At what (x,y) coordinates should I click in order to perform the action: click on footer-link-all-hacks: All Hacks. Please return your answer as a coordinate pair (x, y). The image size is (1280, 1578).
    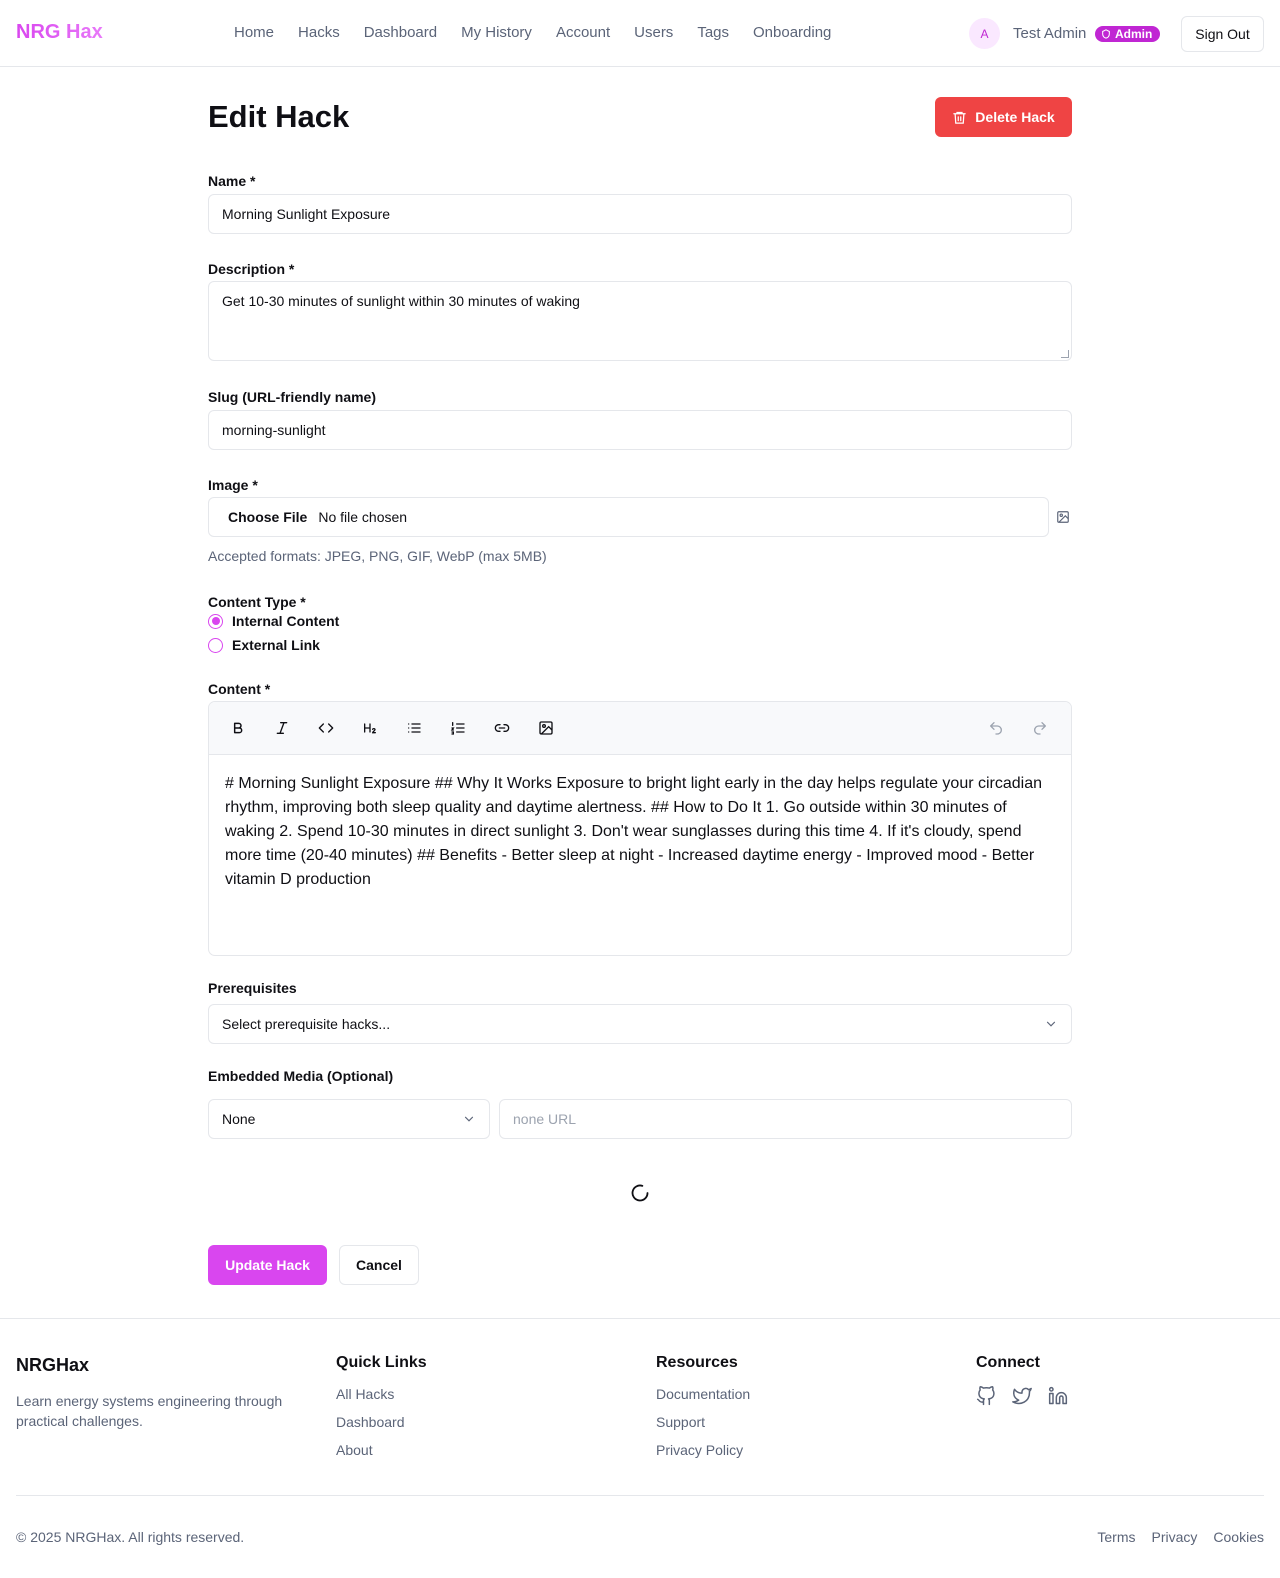
    Looking at the image, I should click on (381, 1396).